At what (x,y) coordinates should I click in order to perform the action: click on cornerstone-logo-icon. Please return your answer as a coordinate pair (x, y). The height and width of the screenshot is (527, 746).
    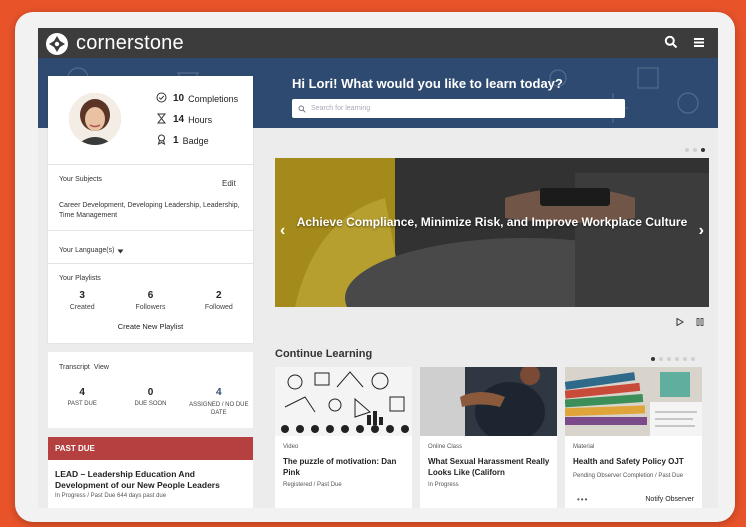
    Looking at the image, I should click on (57, 43).